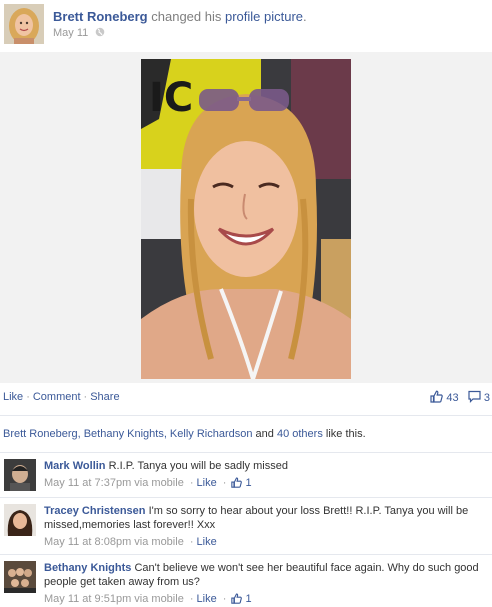 The height and width of the screenshot is (607, 492). I want to click on comment-text: R.I.P. Tanya you will be sadly missed, so click(198, 466).